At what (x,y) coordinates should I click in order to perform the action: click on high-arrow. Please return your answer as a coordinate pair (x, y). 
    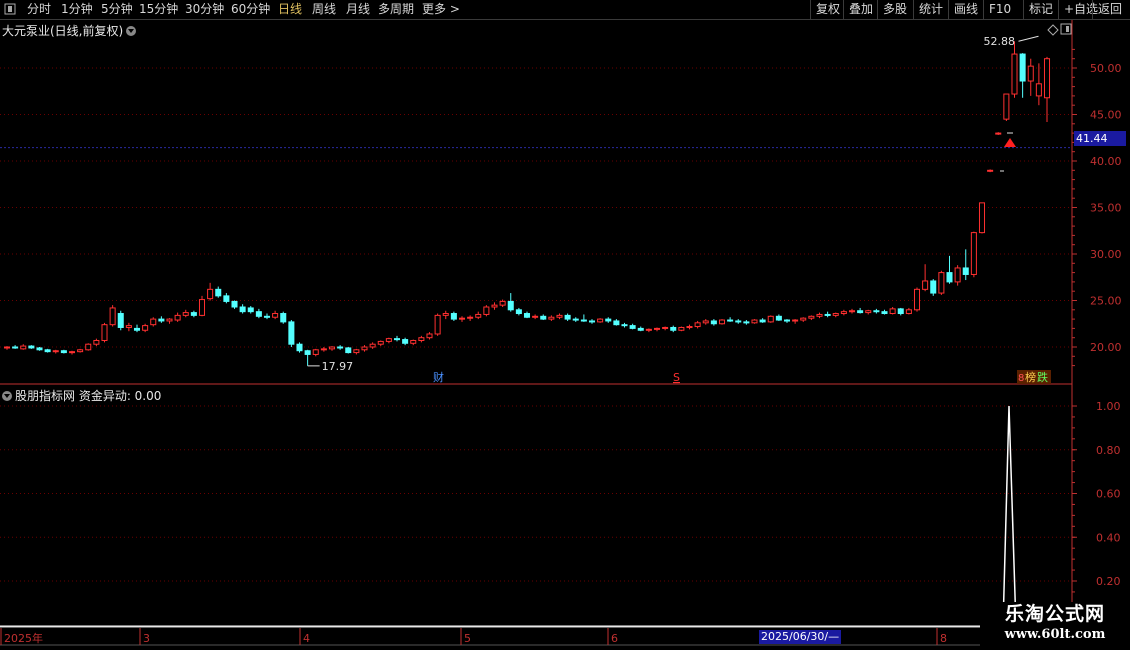
    Looking at the image, I should click on (1028, 38).